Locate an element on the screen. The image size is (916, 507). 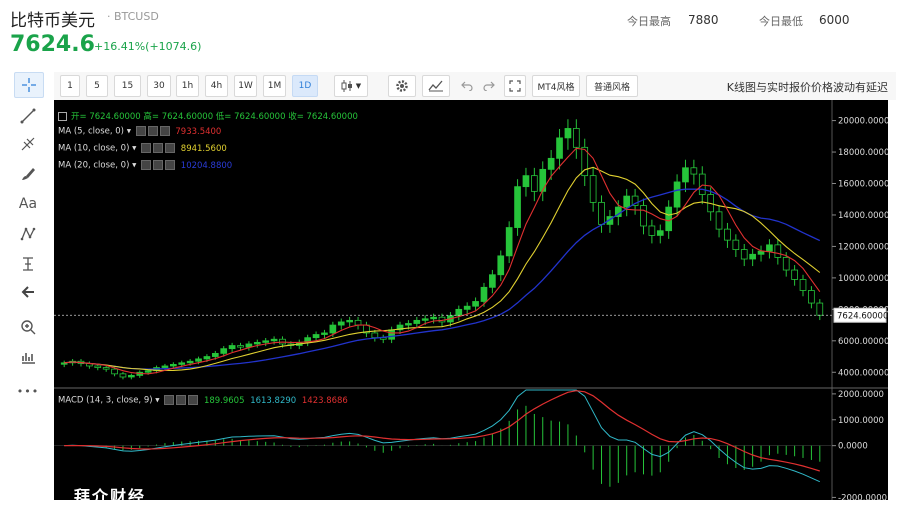
ma20-label: MA (20, close, 0) is located at coordinates (94, 165).